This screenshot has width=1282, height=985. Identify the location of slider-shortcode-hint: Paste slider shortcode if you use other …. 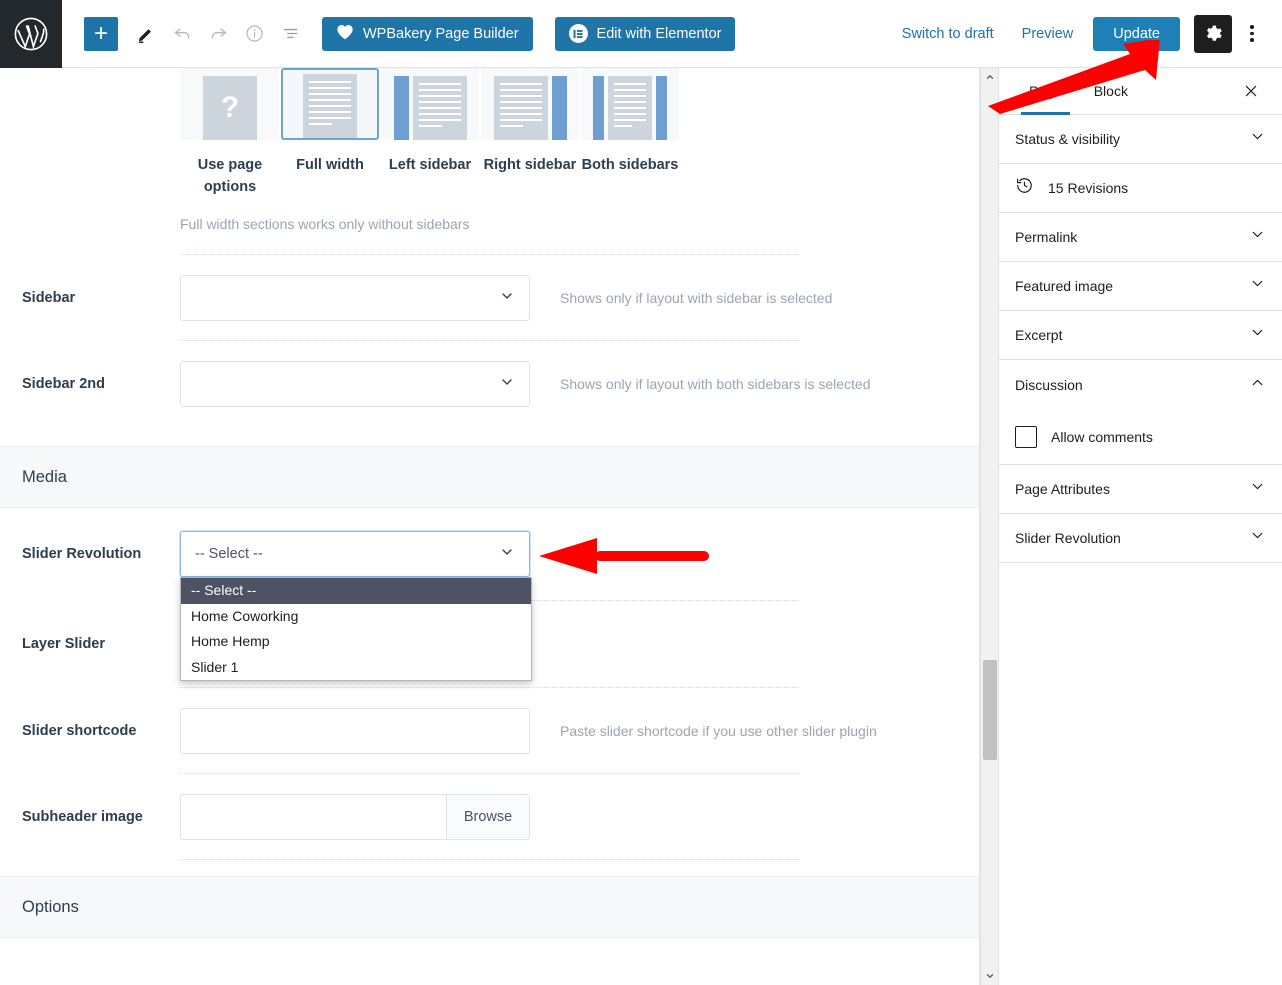
(718, 730).